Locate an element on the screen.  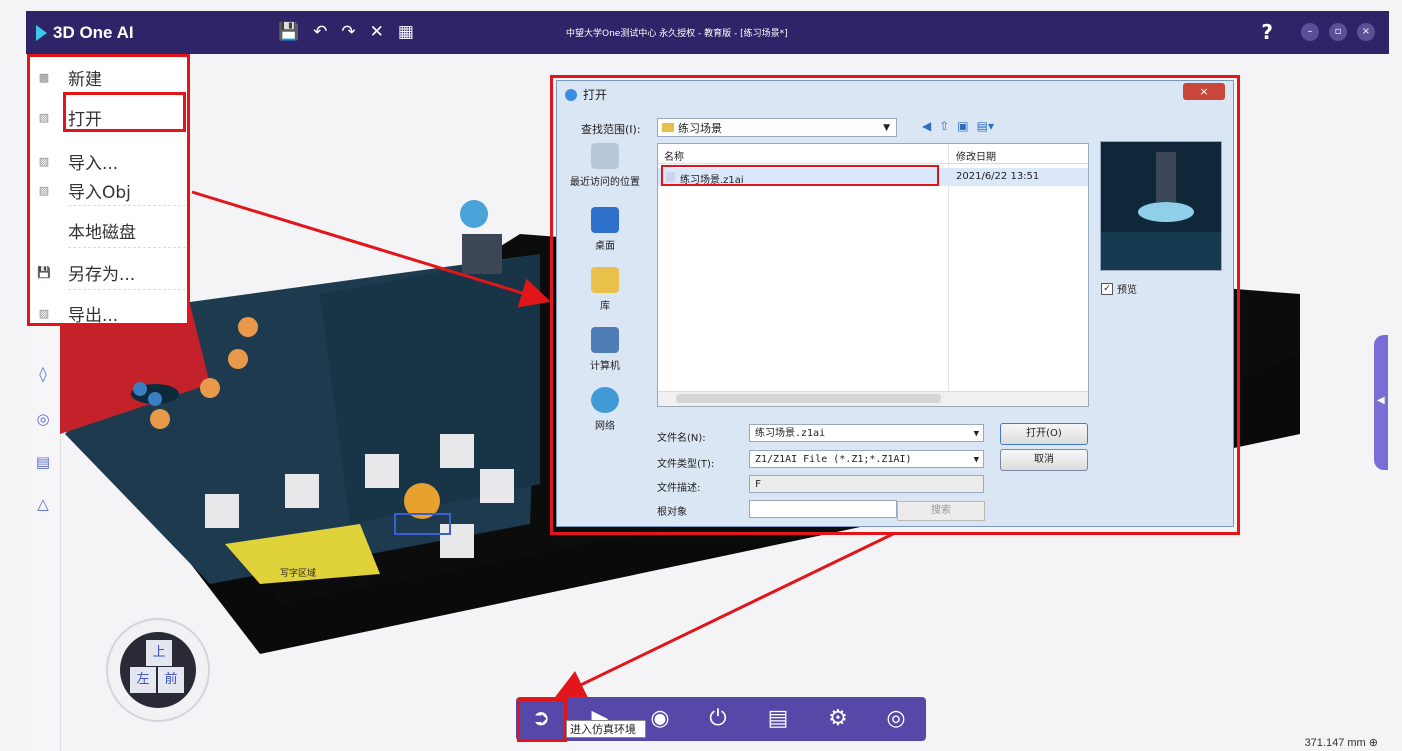
new-file-icon: ▩ is located at coordinates (44, 77).